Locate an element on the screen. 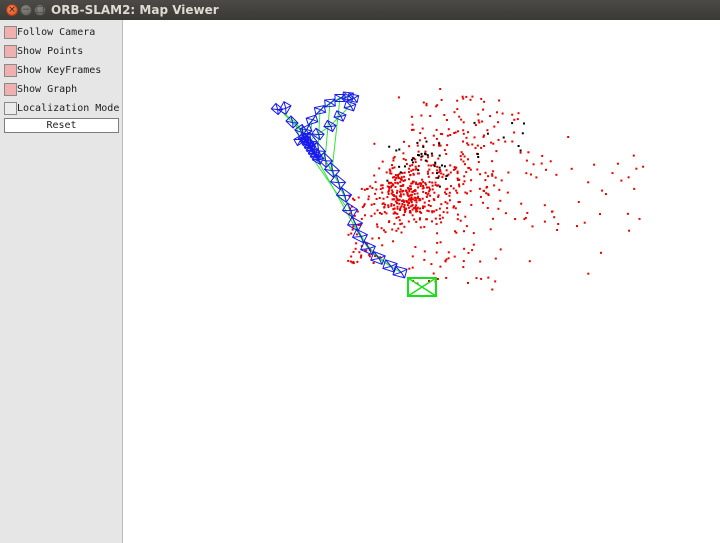 This screenshot has height=543, width=720. maximize-icon: □ is located at coordinates (40, 10).